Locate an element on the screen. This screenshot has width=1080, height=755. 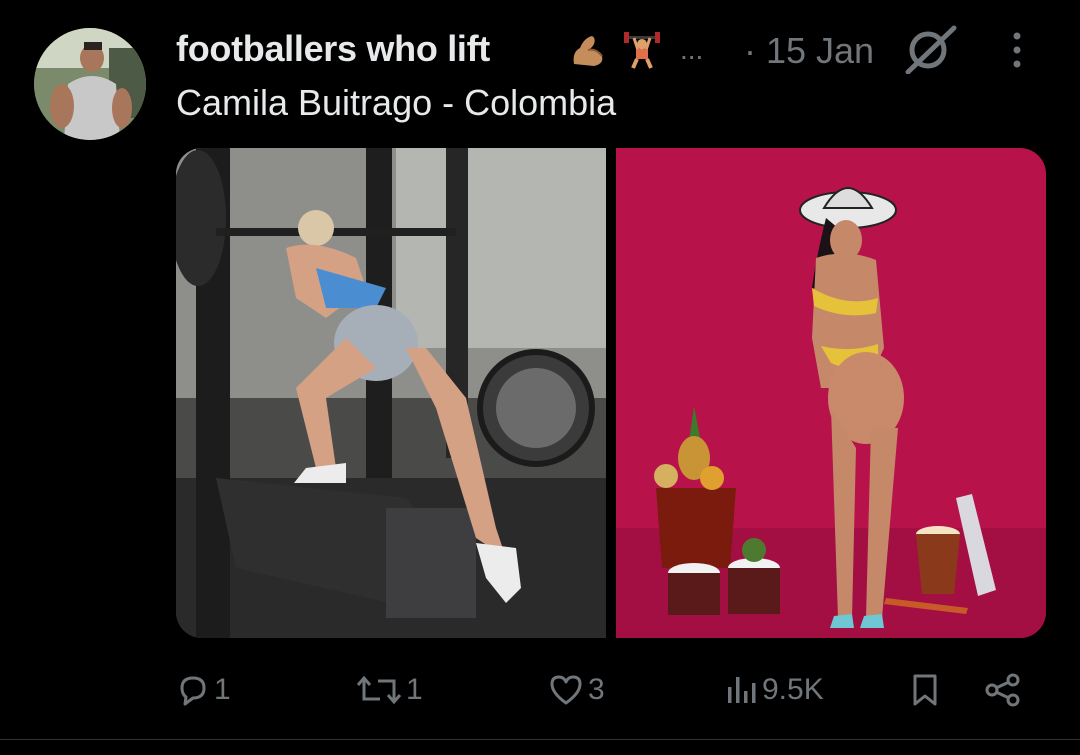
bookmark-button is located at coordinates (925, 690).